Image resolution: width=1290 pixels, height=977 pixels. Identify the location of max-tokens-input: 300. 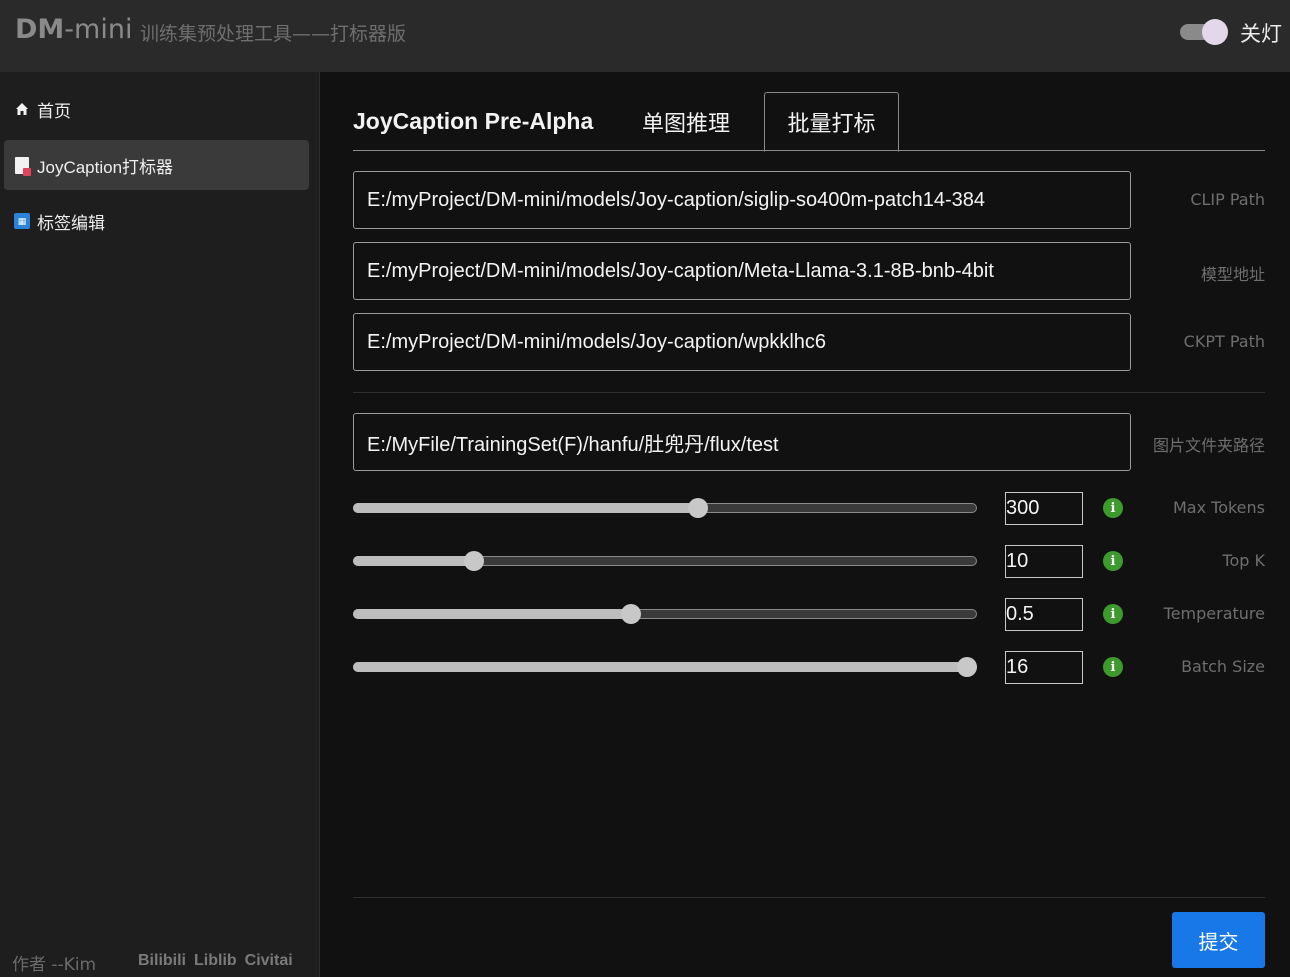
(1044, 508).